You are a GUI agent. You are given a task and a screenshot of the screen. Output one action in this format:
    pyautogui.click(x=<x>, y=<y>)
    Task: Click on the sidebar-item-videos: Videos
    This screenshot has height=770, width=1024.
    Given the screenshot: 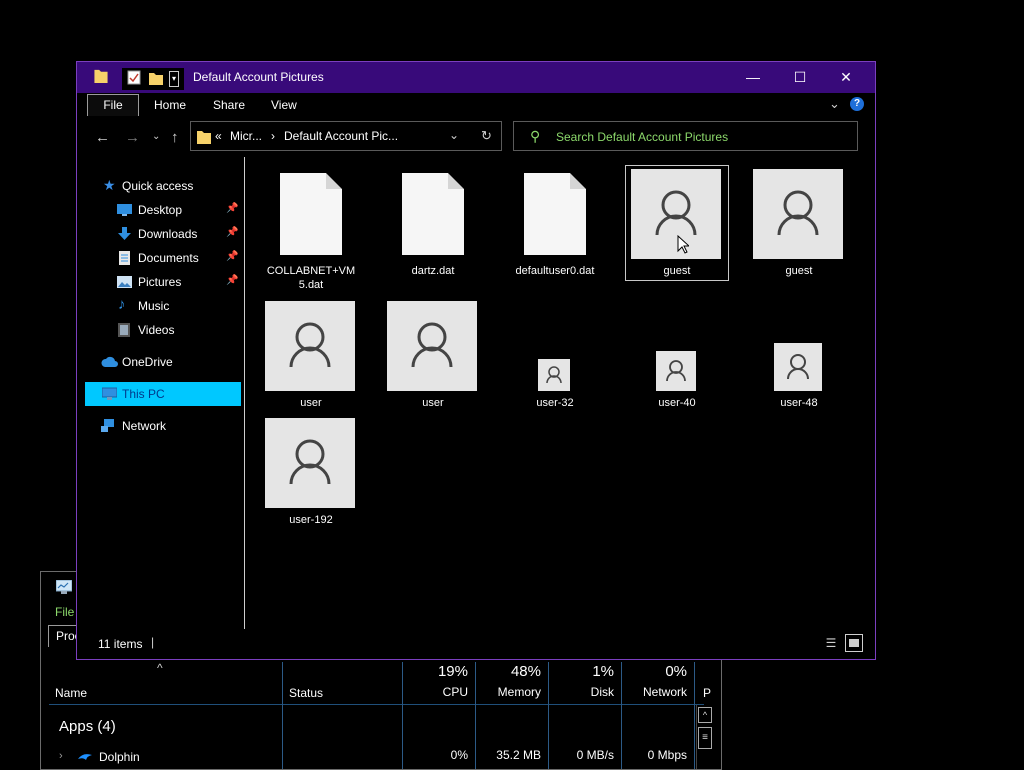 What is the action you would take?
    pyautogui.click(x=163, y=330)
    